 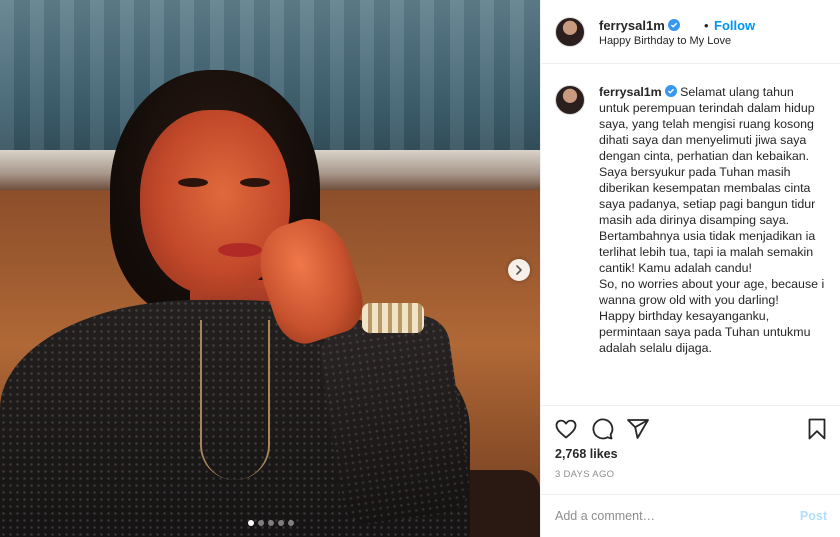 What do you see at coordinates (813, 516) in the screenshot?
I see `post-comment-button: Post` at bounding box center [813, 516].